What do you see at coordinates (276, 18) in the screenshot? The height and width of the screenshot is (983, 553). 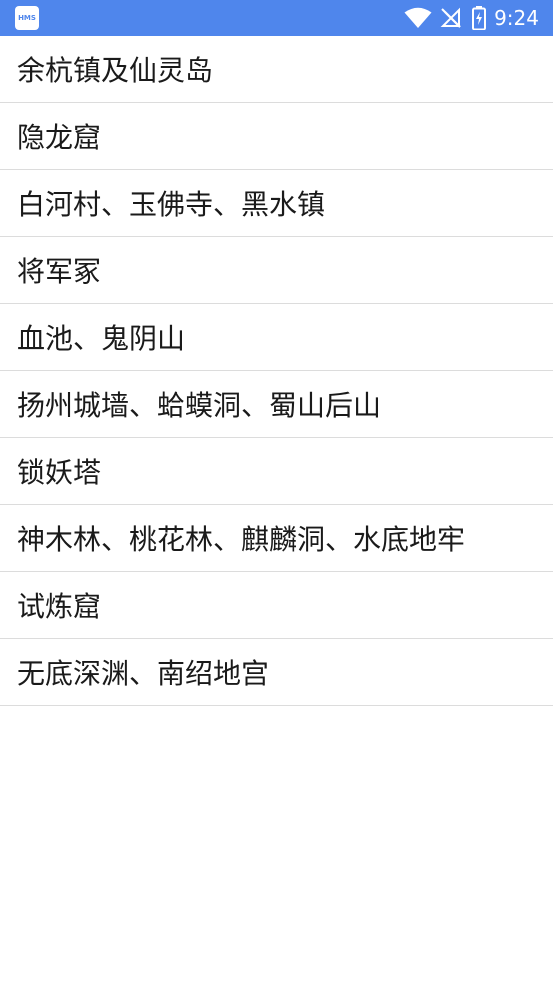 I see `status-bar: HMS 9:24` at bounding box center [276, 18].